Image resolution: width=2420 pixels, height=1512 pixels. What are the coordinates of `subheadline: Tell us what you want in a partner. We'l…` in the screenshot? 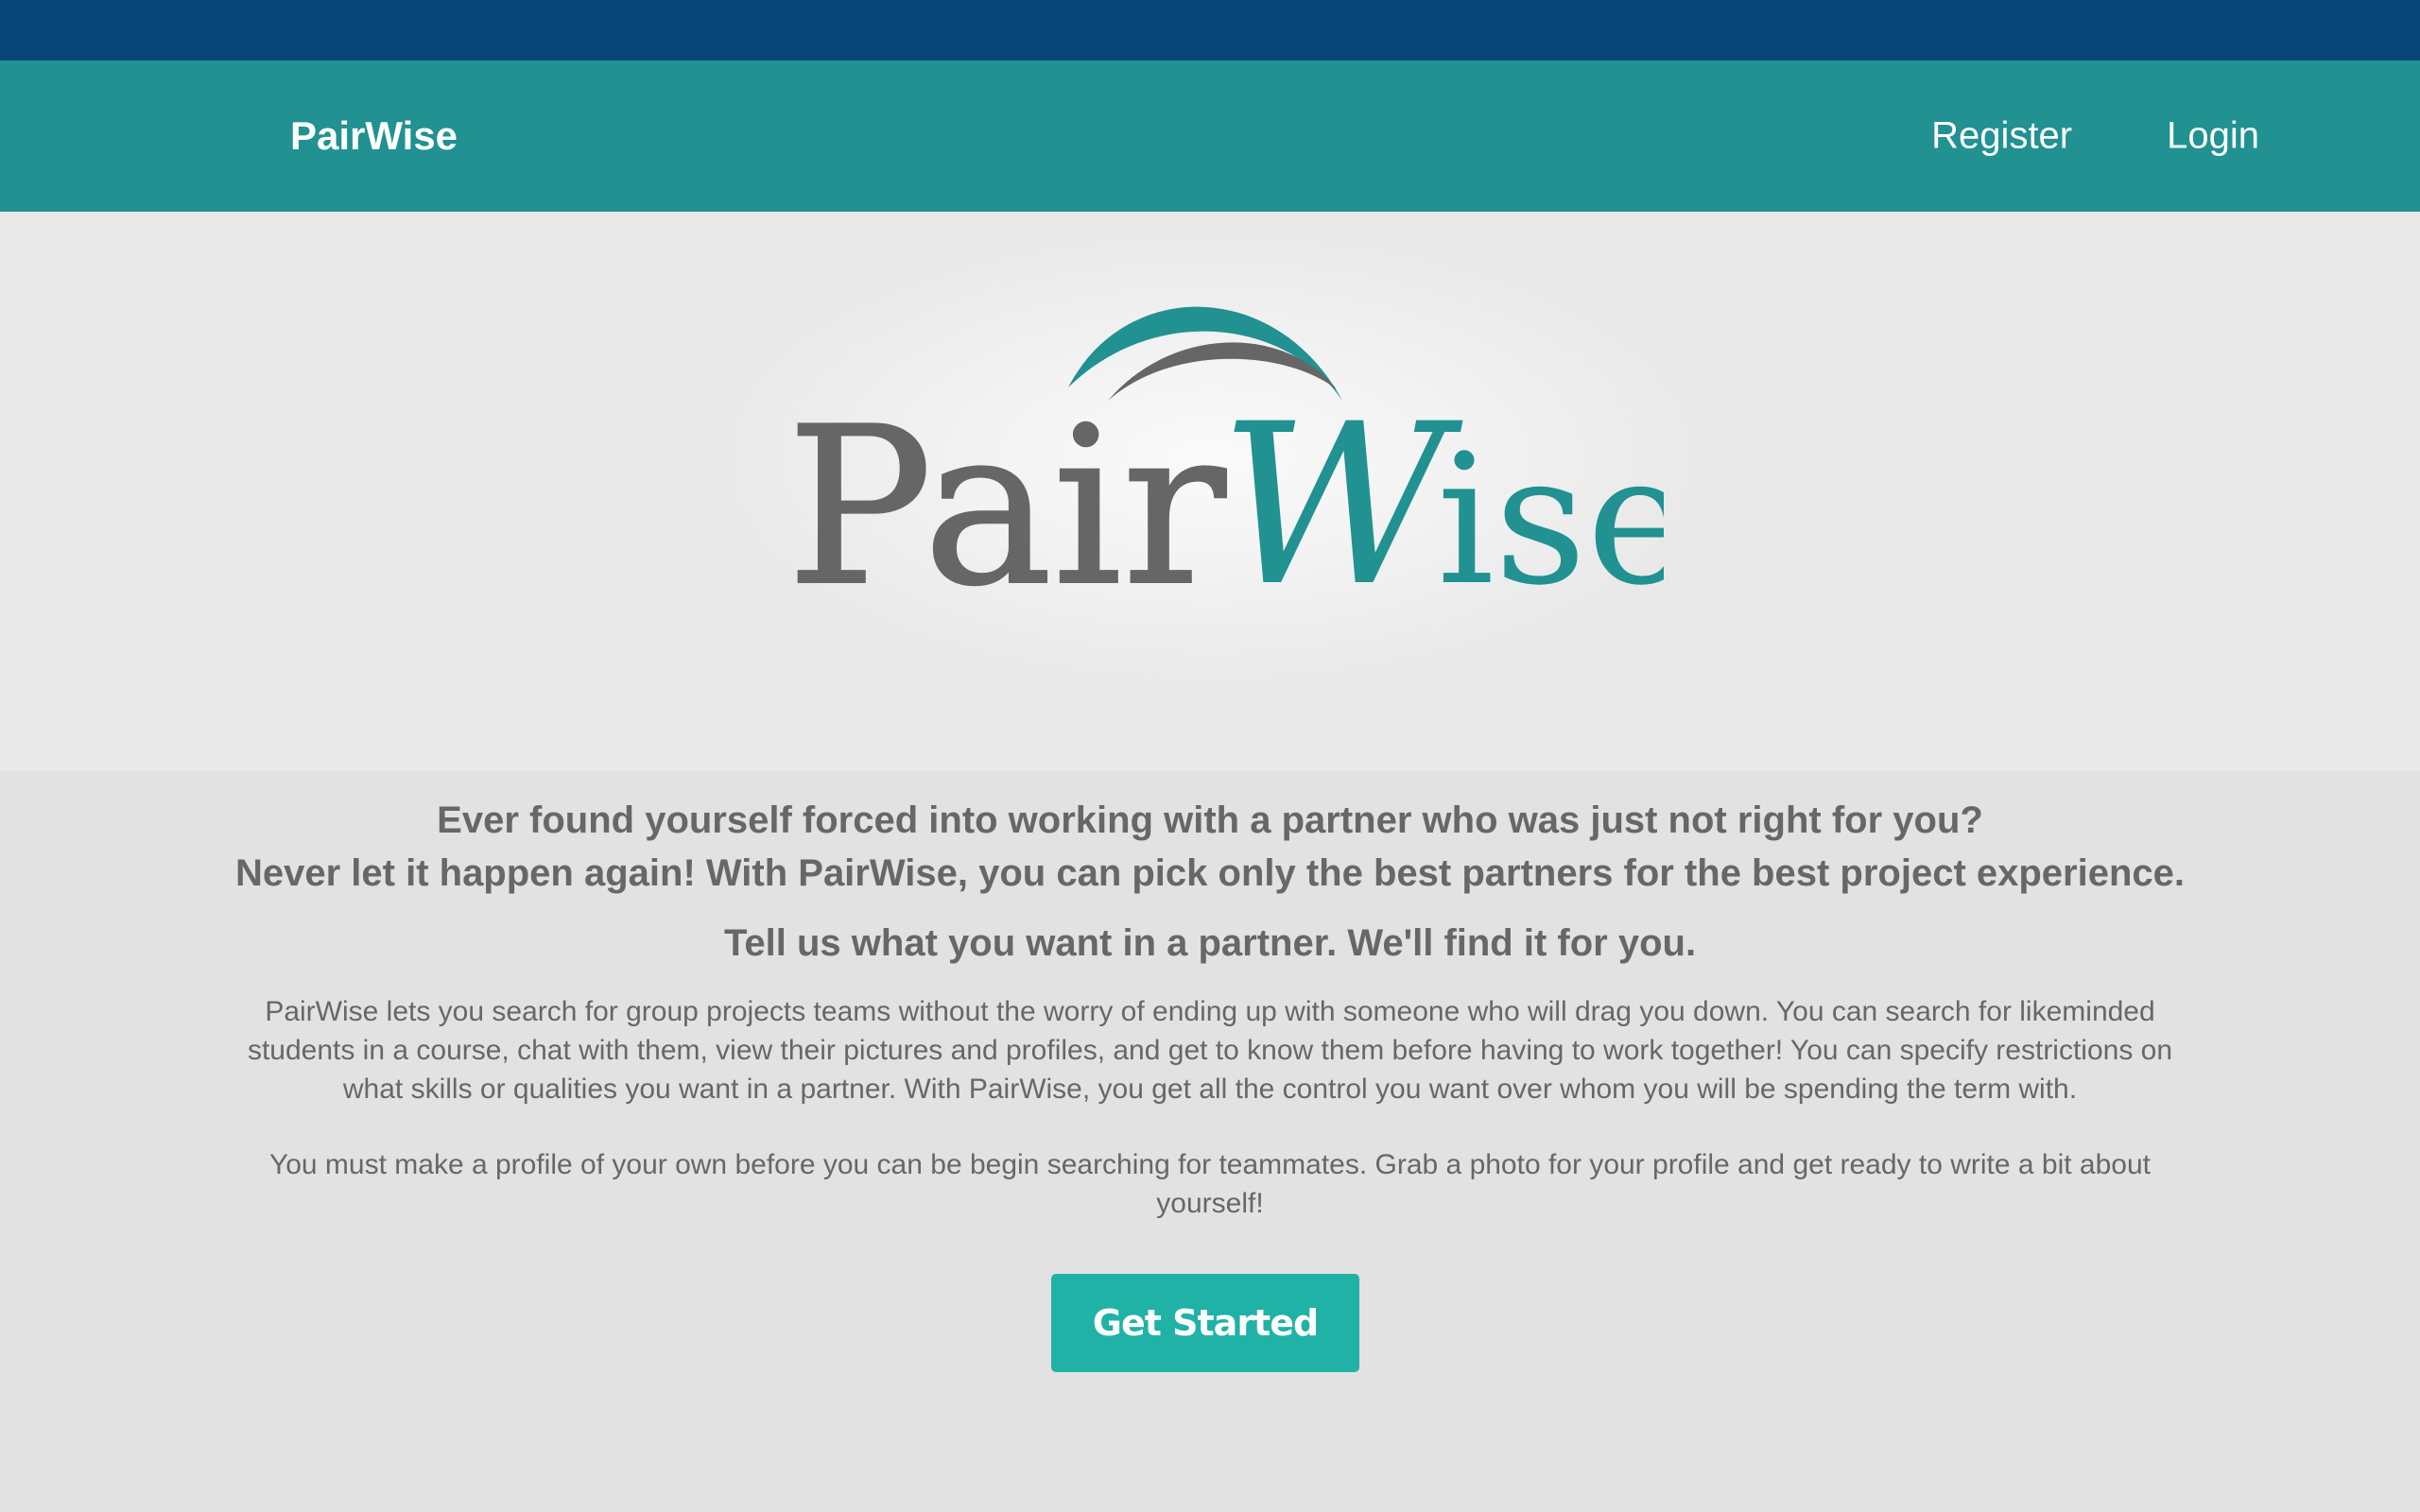 It's located at (1210, 943).